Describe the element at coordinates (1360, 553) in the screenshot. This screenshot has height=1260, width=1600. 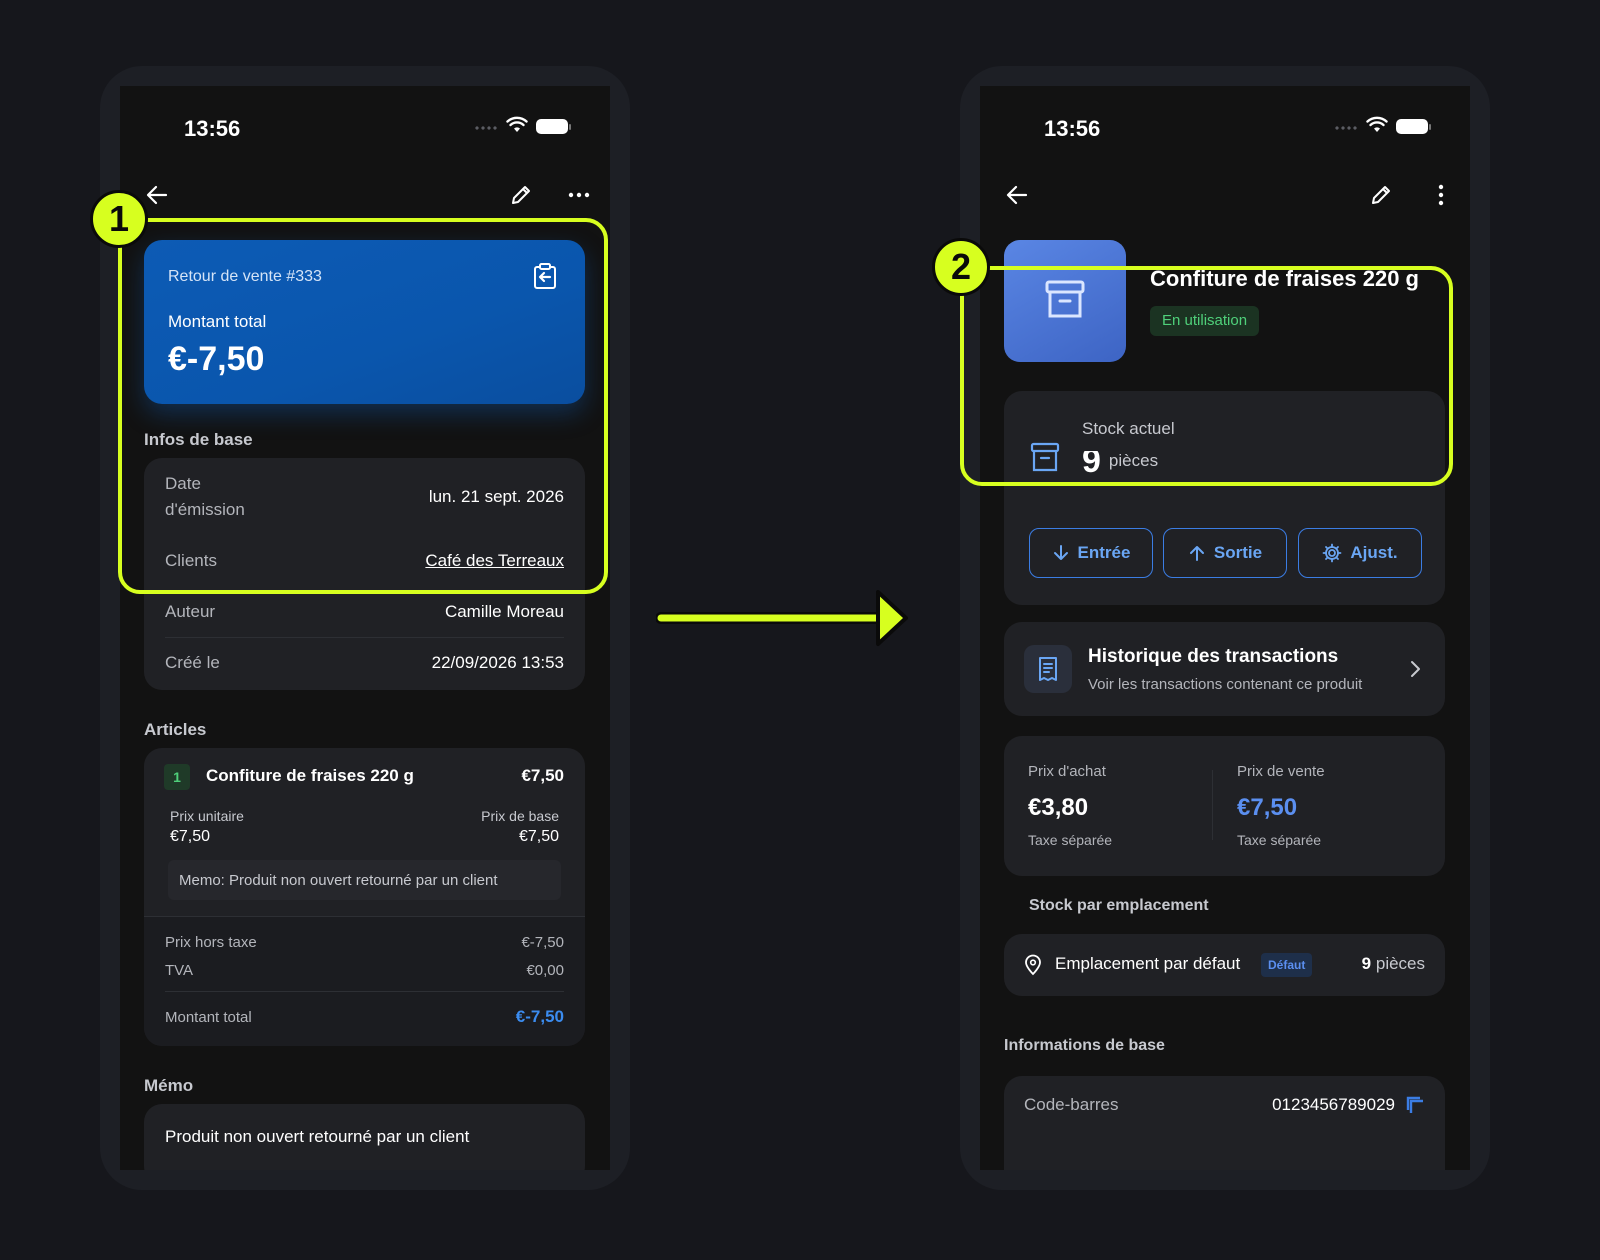
I see `stock-adjust-button: Ajust.` at that location.